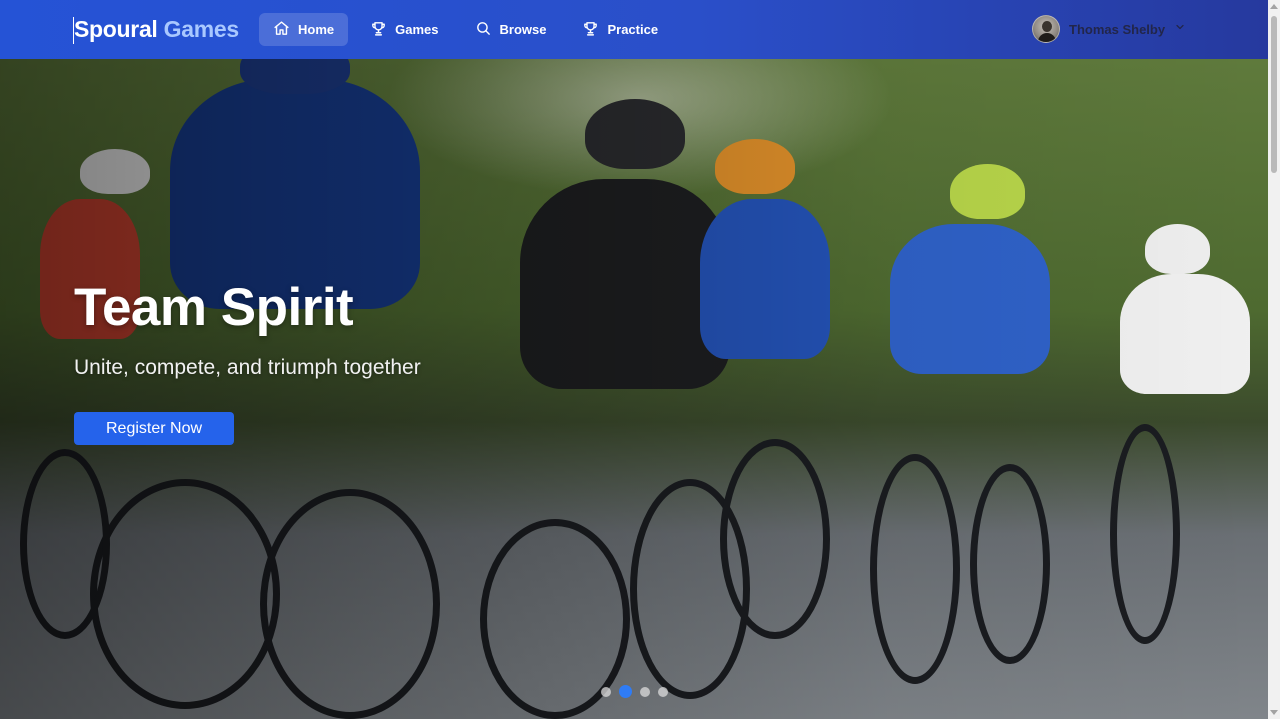 This screenshot has height=719, width=1280. I want to click on hero-title: Team Spirit, so click(214, 307).